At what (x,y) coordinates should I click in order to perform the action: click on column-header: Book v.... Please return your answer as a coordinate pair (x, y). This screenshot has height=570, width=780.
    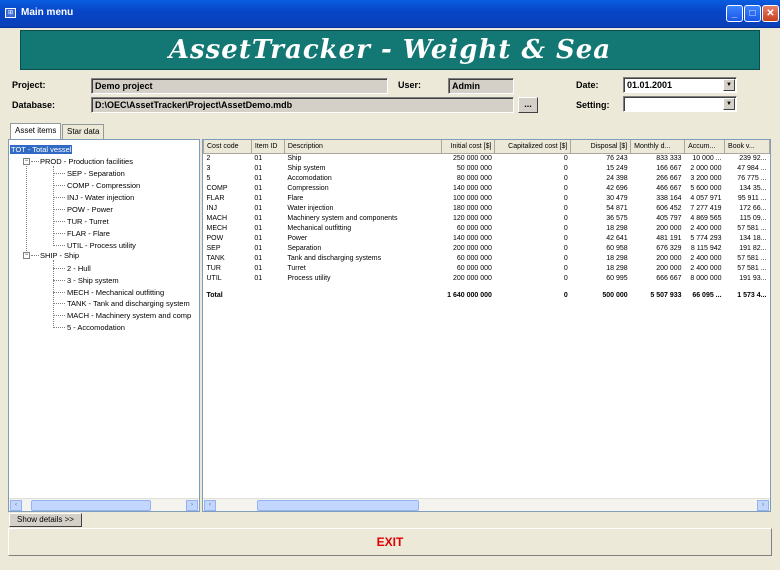
    Looking at the image, I should click on (747, 147).